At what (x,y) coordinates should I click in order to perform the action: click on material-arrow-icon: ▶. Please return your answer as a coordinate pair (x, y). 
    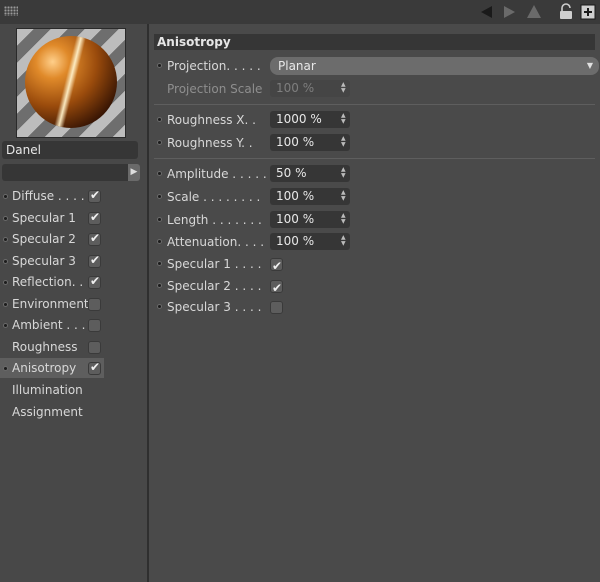
    Looking at the image, I should click on (134, 172).